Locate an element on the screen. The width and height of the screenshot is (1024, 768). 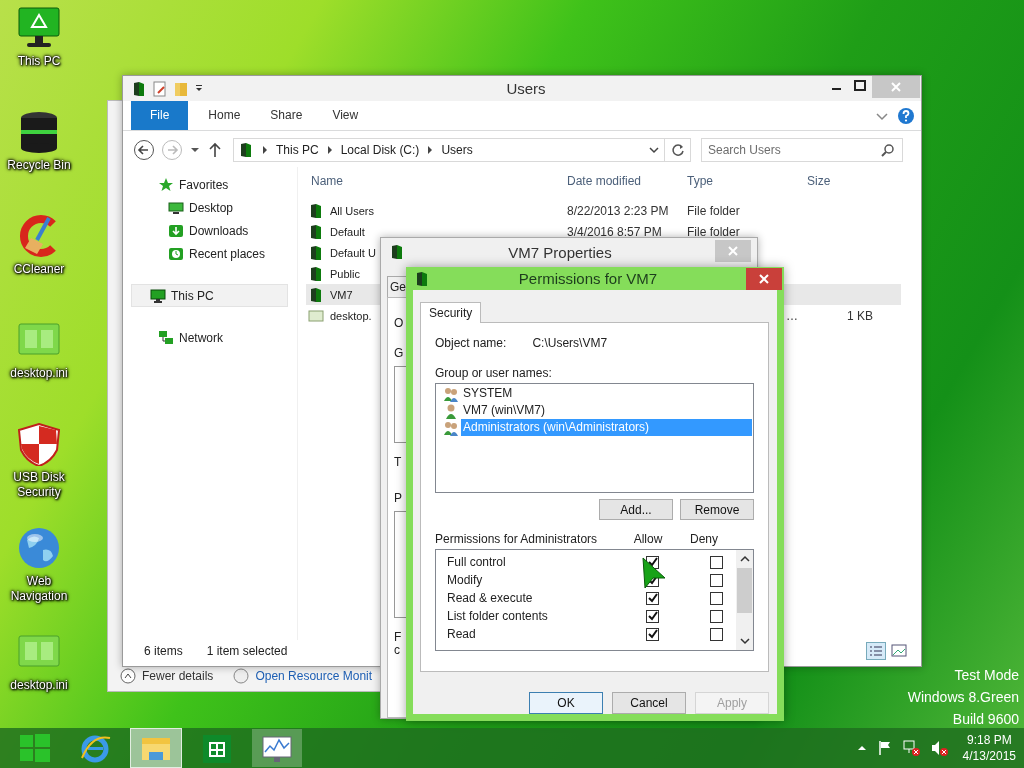
permission-name: Read & execute is located at coordinates (490, 598).